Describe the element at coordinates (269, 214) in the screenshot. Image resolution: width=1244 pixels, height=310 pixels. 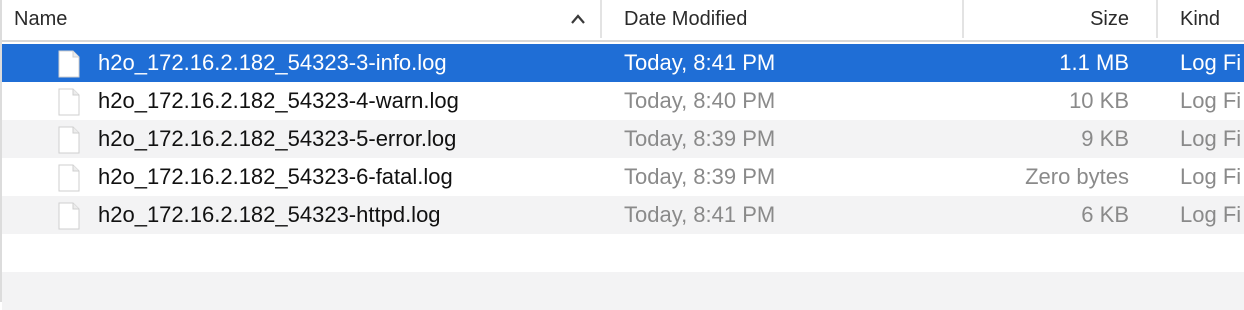
I see `file-name: h2o_172.16.2.182_54323-httpd.log` at that location.